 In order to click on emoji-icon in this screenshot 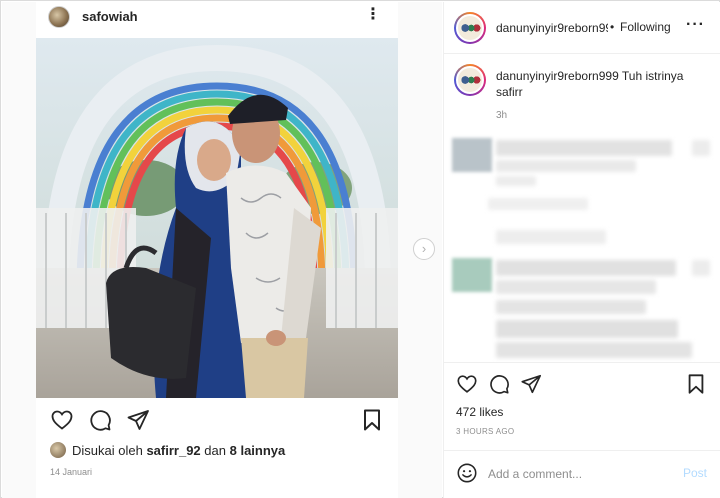, I will do `click(467, 473)`.